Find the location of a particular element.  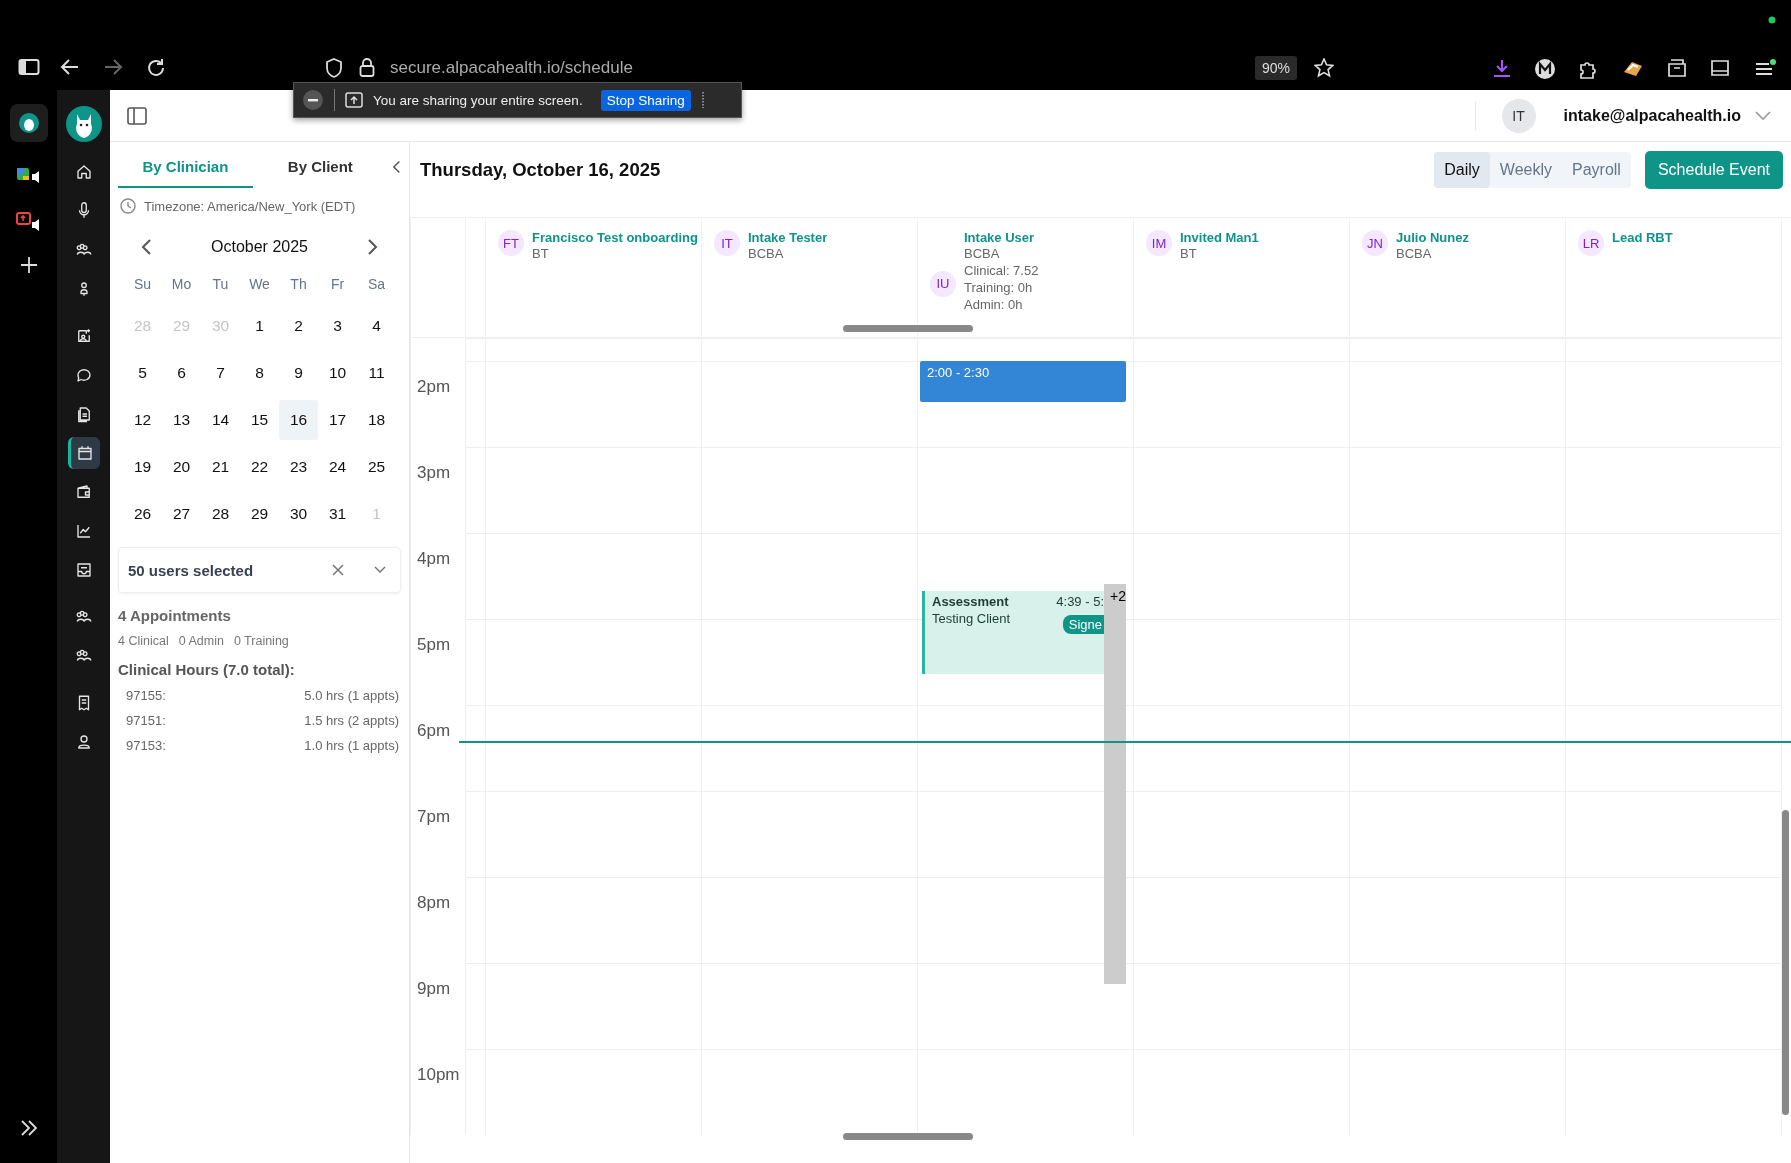

hour-label: 4pm is located at coordinates (434, 559).